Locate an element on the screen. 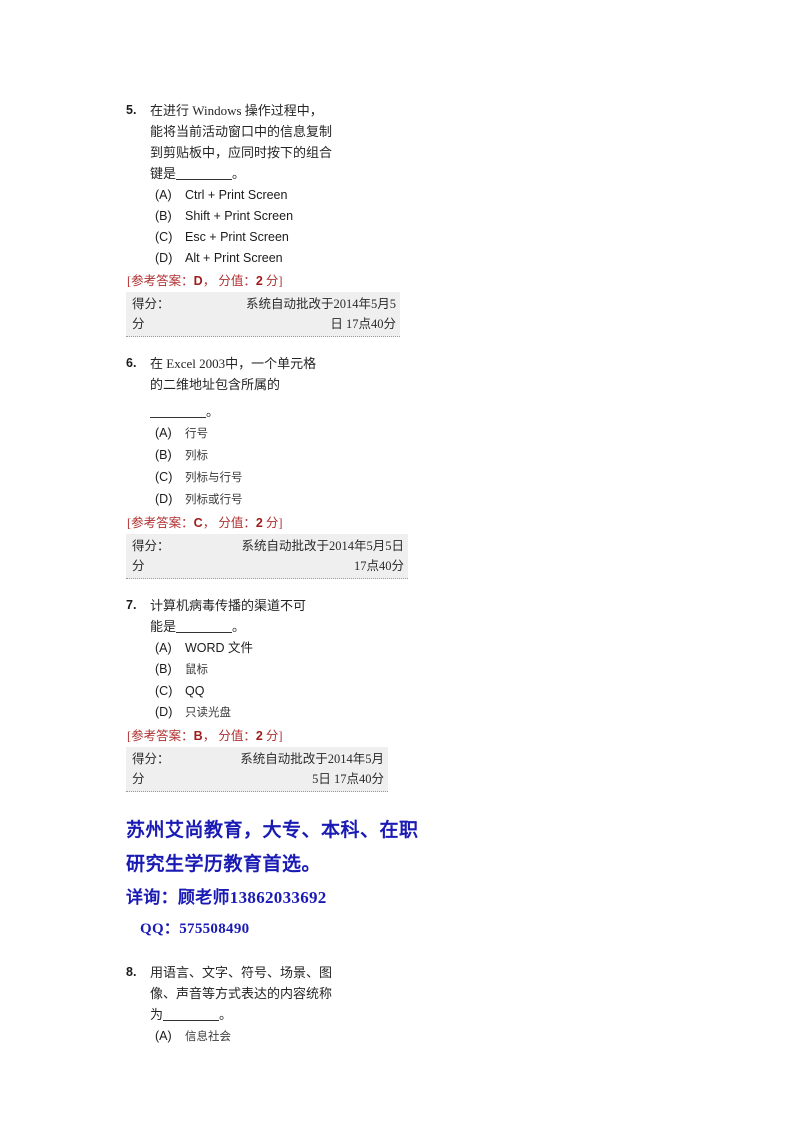 This screenshot has width=800, height=1132. option-text: 列标 is located at coordinates (196, 456).